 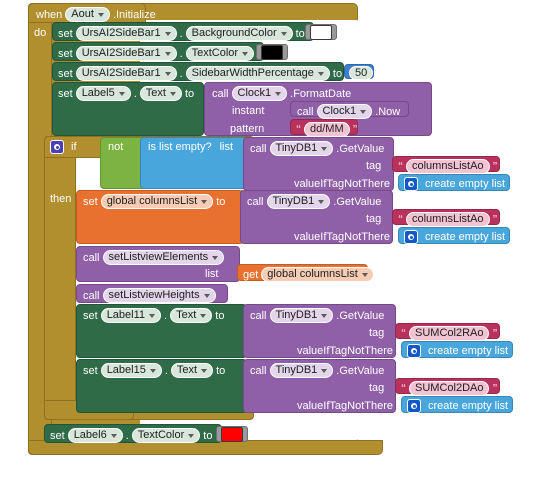 I want to click on is-list-empty-row: is list empty? list, so click(x=190, y=147).